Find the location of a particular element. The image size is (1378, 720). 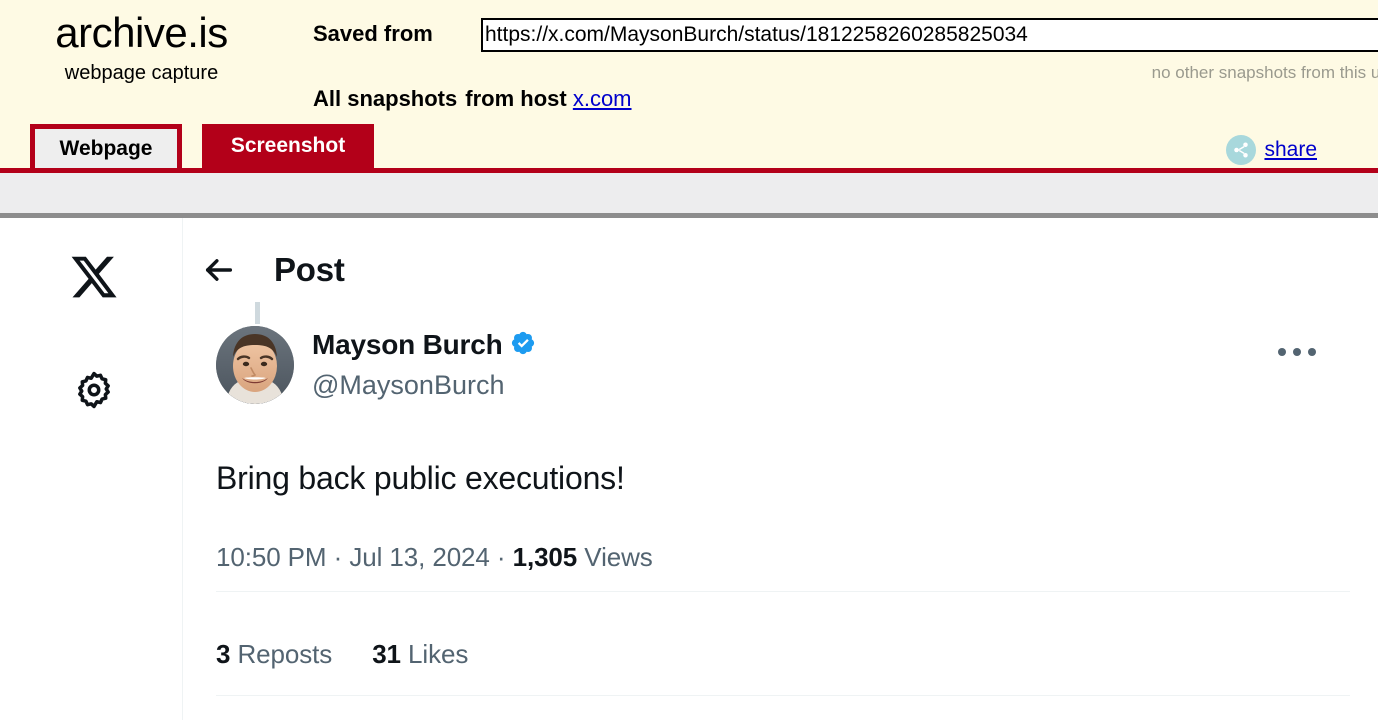

all-snapshots-label: All snapshots is located at coordinates (385, 98).